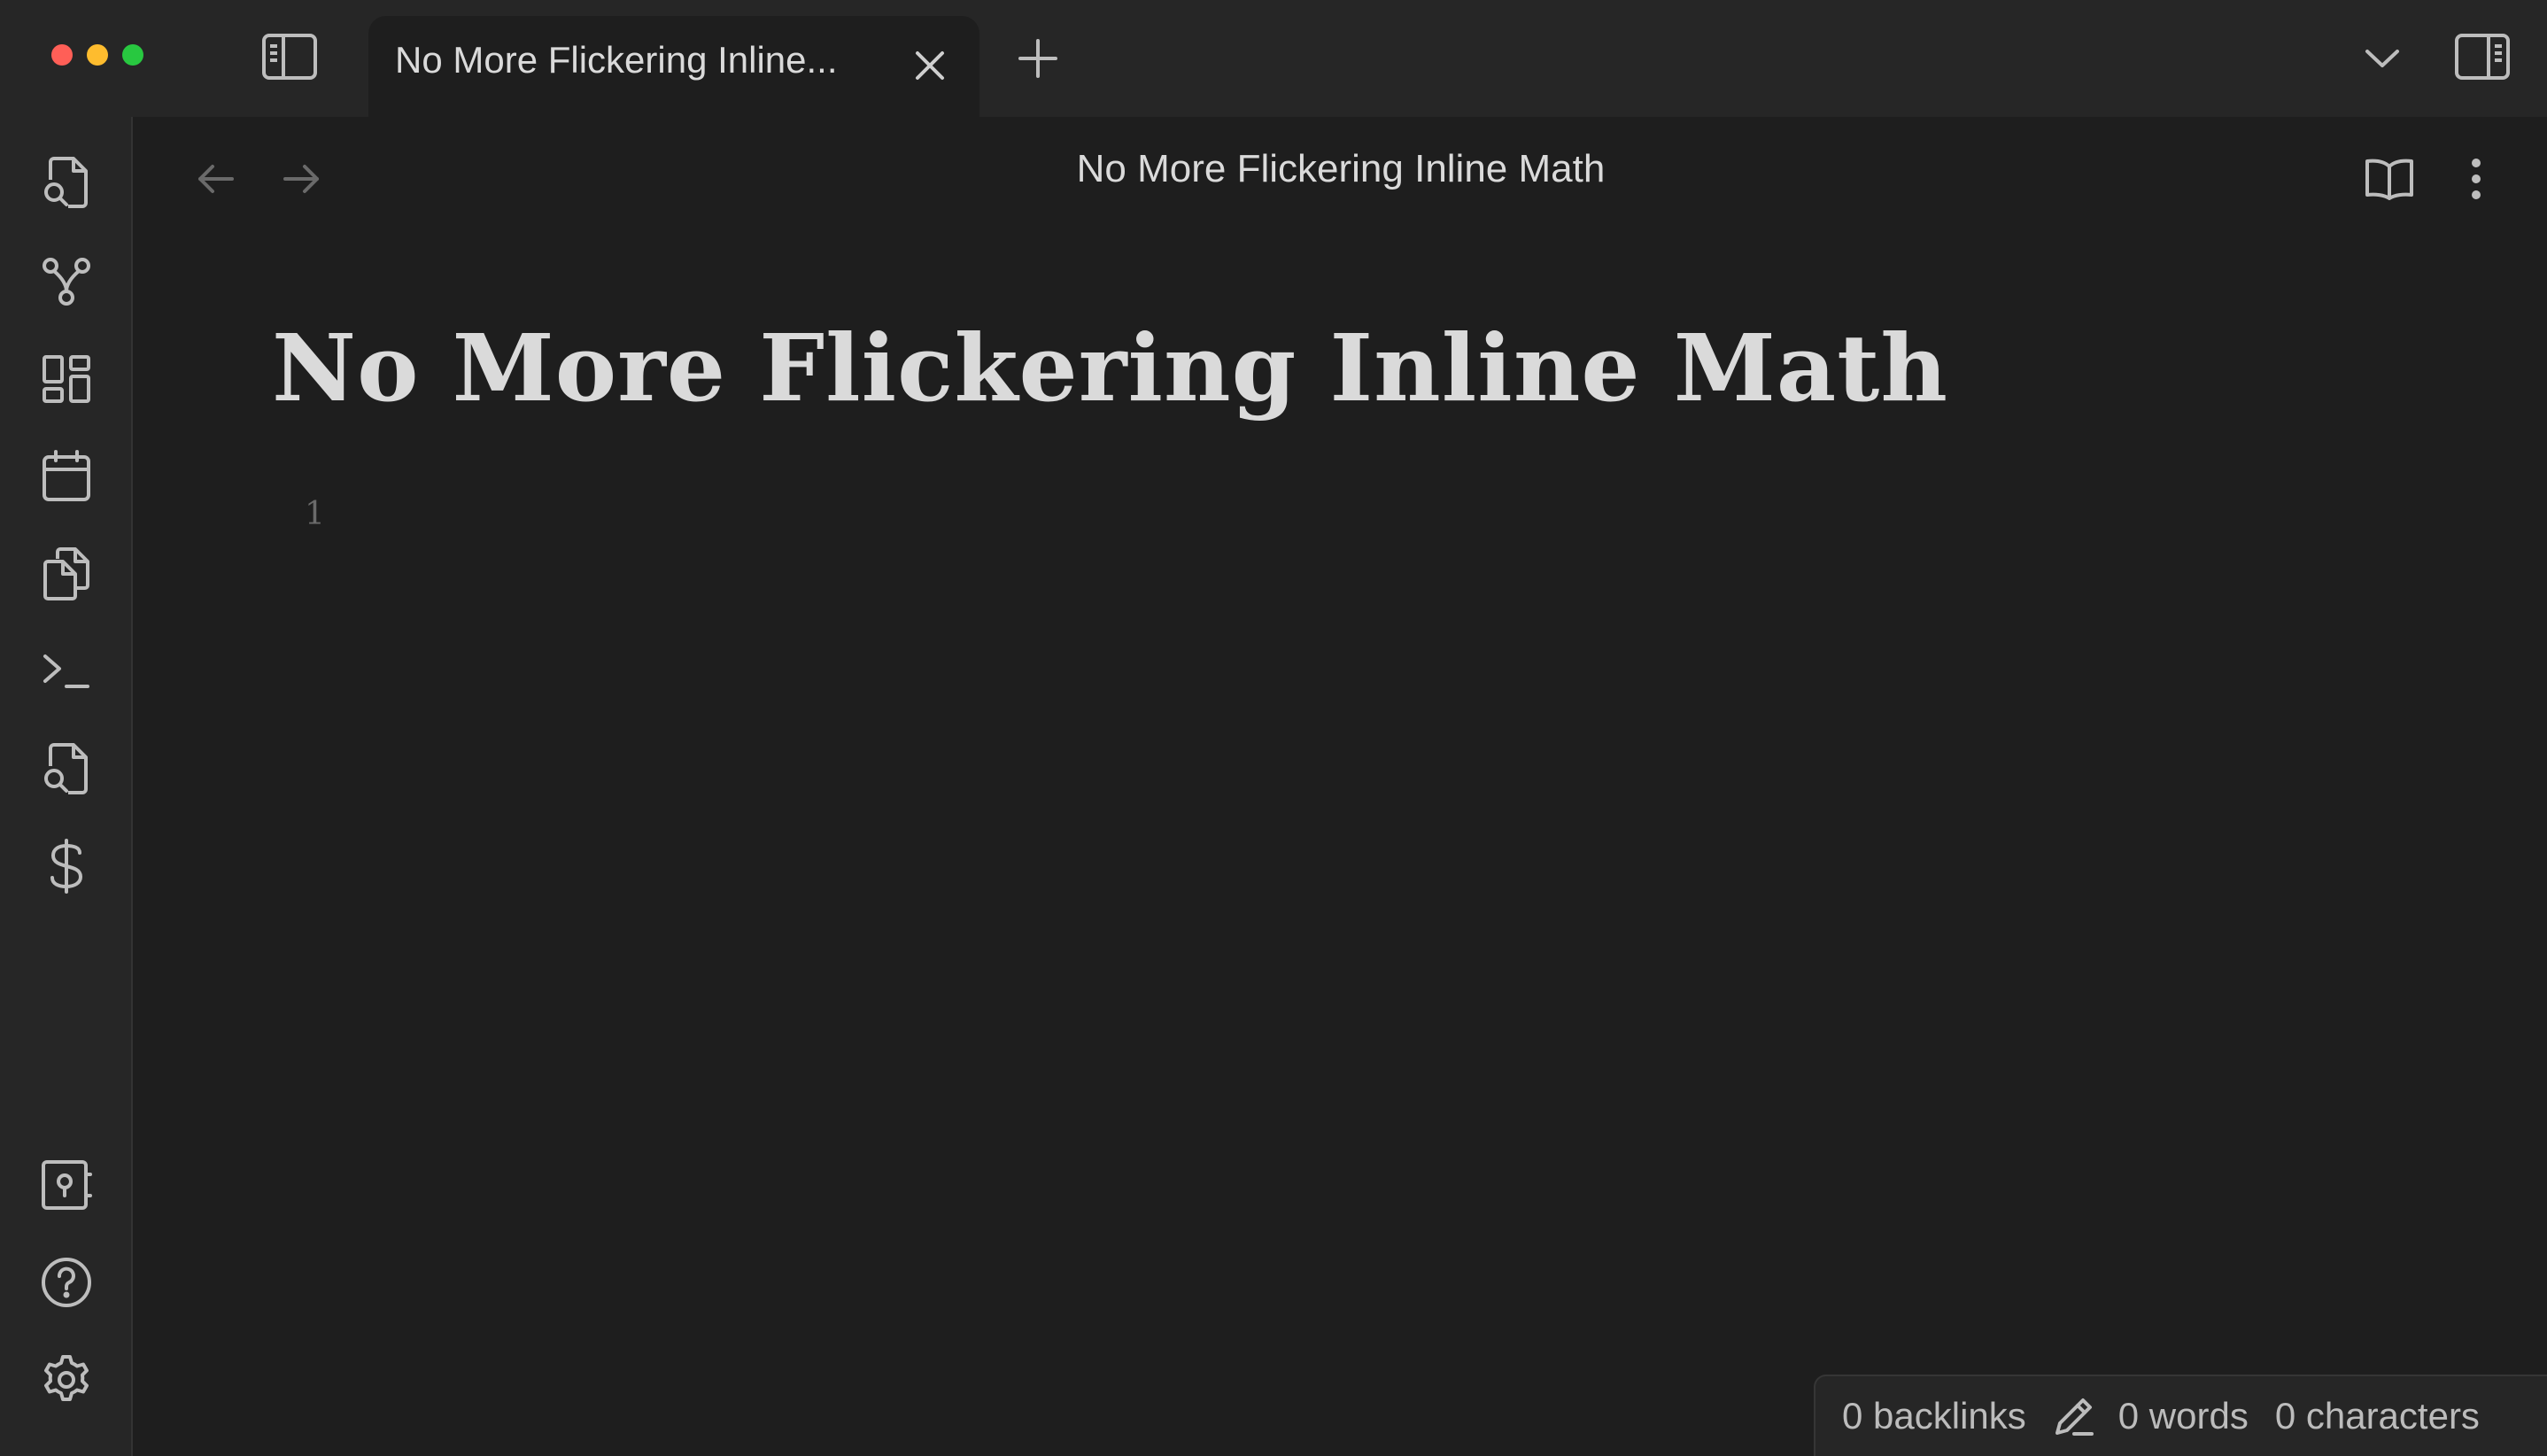 Image resolution: width=2547 pixels, height=1456 pixels. Describe the element at coordinates (98, 55) in the screenshot. I see `minimize-window-button` at that location.